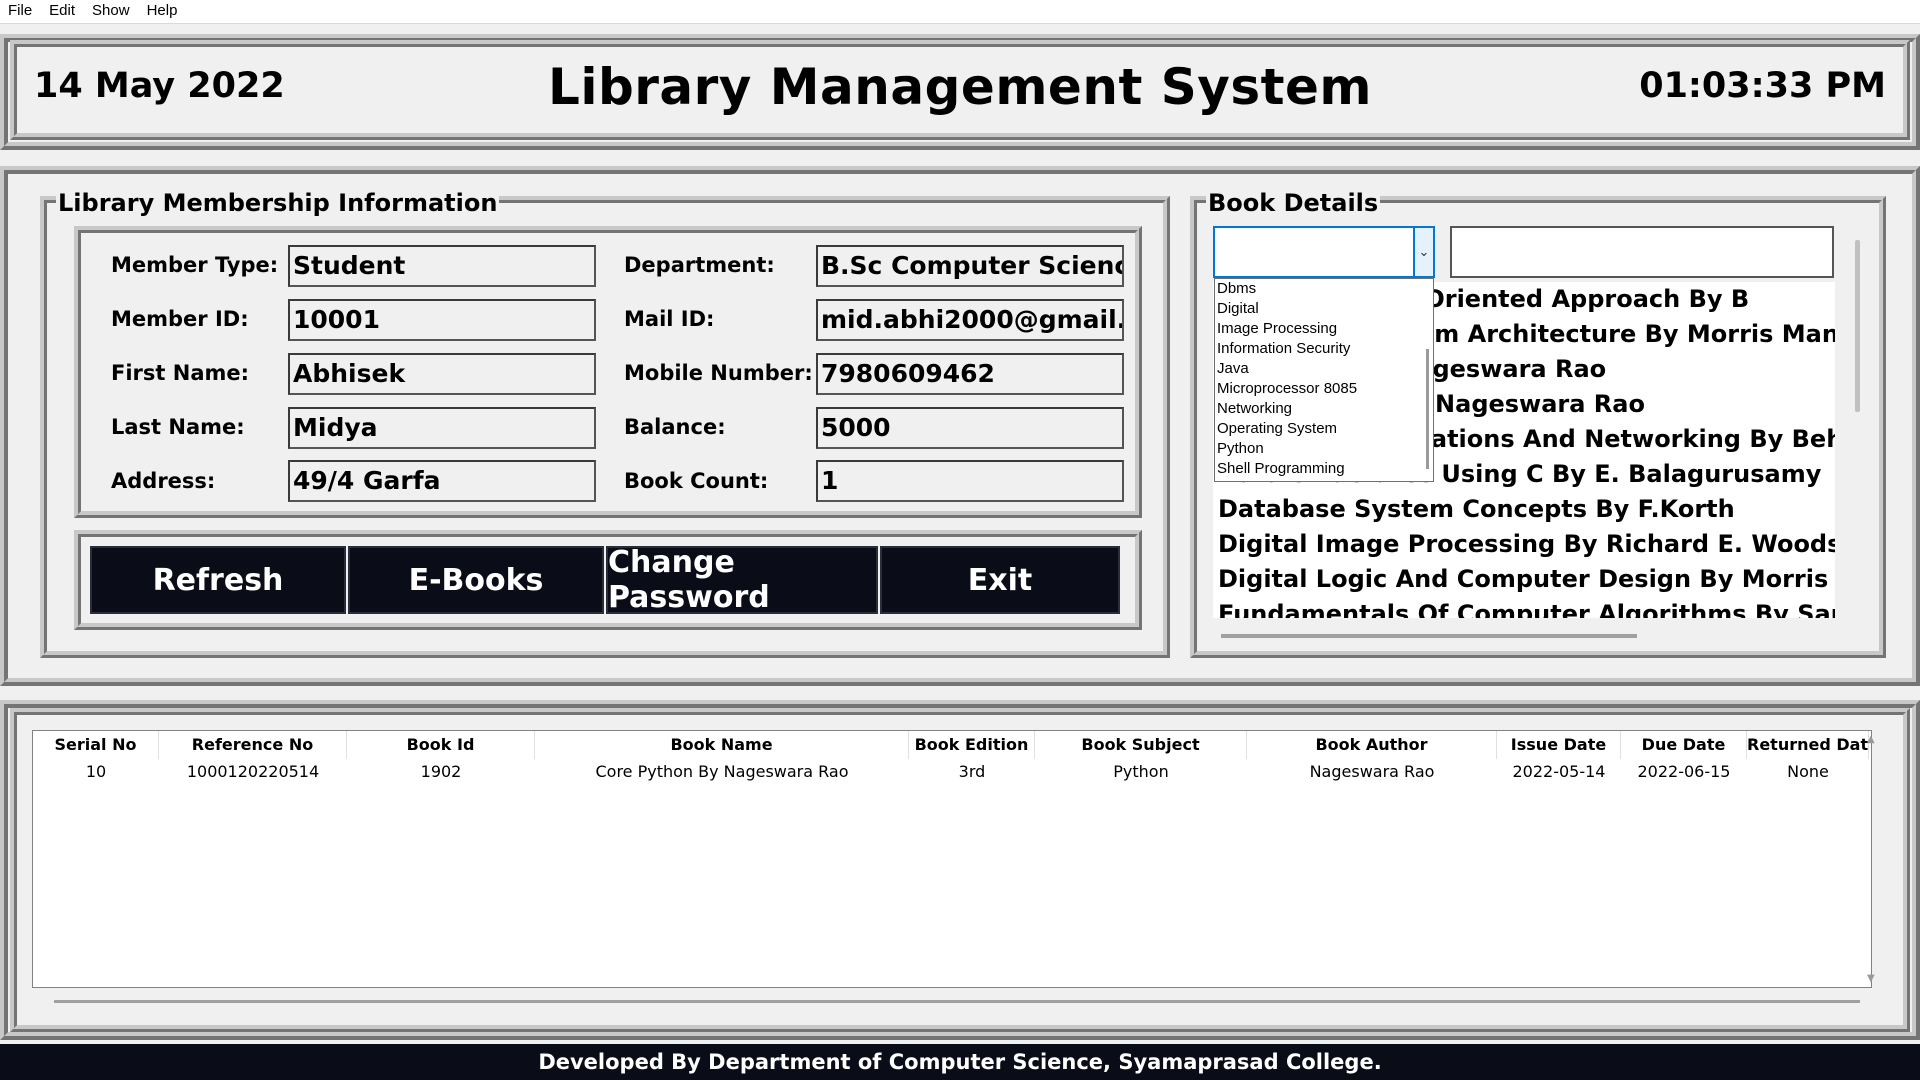 The image size is (1920, 1080). I want to click on mail-id-label: Mail ID:, so click(669, 319).